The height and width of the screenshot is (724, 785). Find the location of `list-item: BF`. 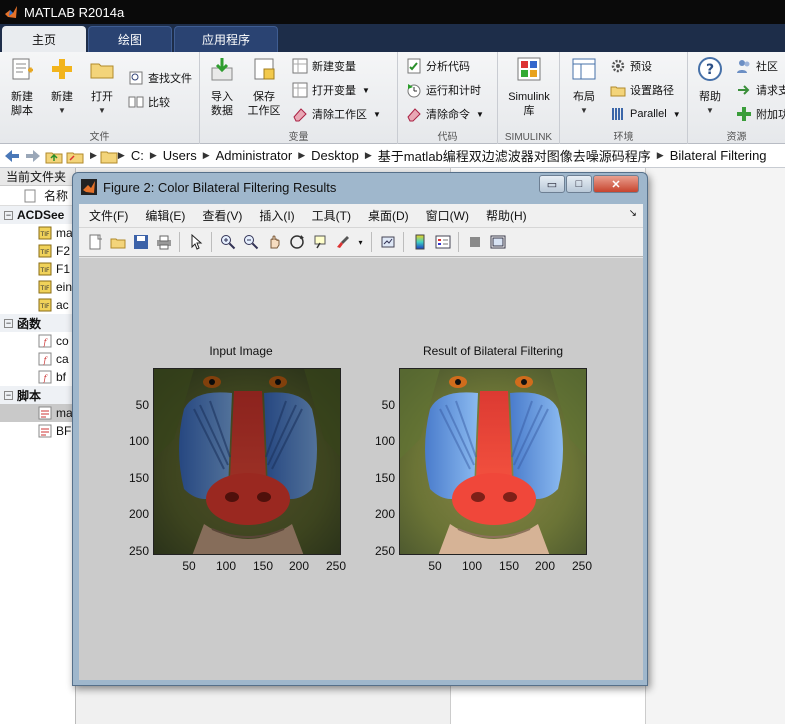

list-item: BF is located at coordinates (37, 431).